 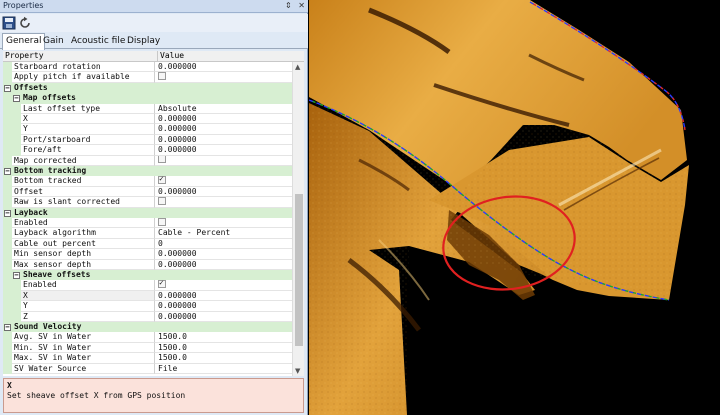 I want to click on property-row: Cable out percent 0, so click(x=147, y=244).